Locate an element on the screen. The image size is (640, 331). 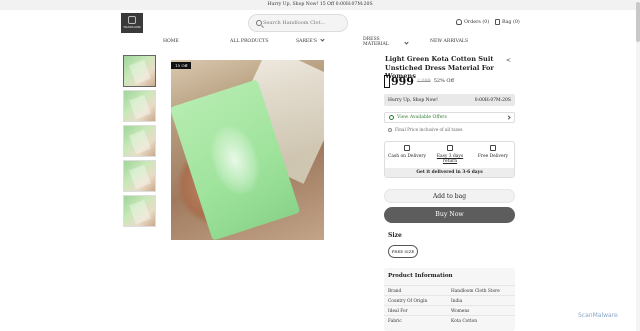
feature-free-label: Free Delivery is located at coordinates (493, 156).